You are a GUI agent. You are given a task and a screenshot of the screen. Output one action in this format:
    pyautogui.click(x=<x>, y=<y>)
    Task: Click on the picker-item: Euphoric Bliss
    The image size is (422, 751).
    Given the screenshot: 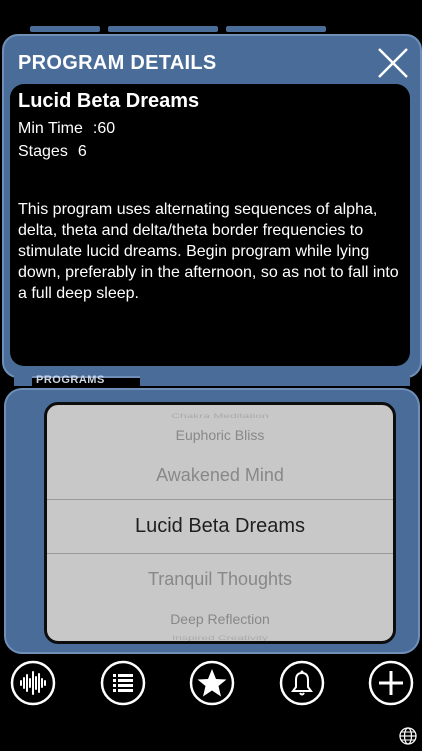 What is the action you would take?
    pyautogui.click(x=220, y=435)
    